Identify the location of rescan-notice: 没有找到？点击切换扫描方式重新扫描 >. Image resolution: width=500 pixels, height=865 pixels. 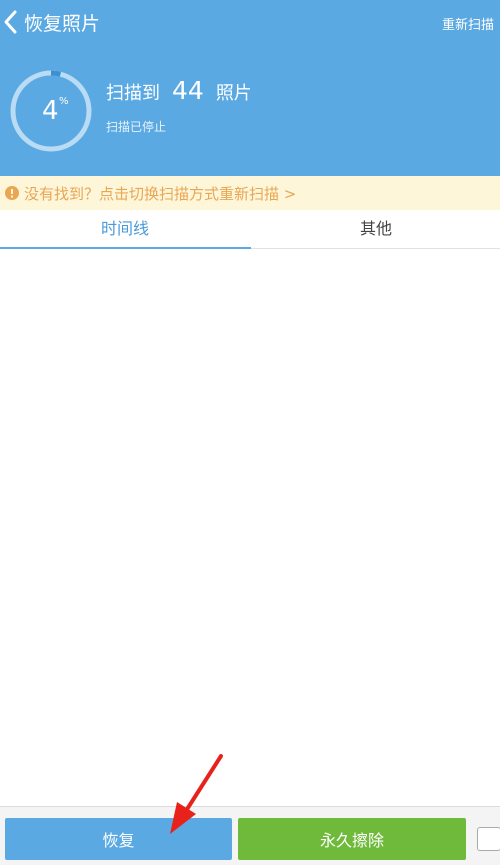
(250, 193).